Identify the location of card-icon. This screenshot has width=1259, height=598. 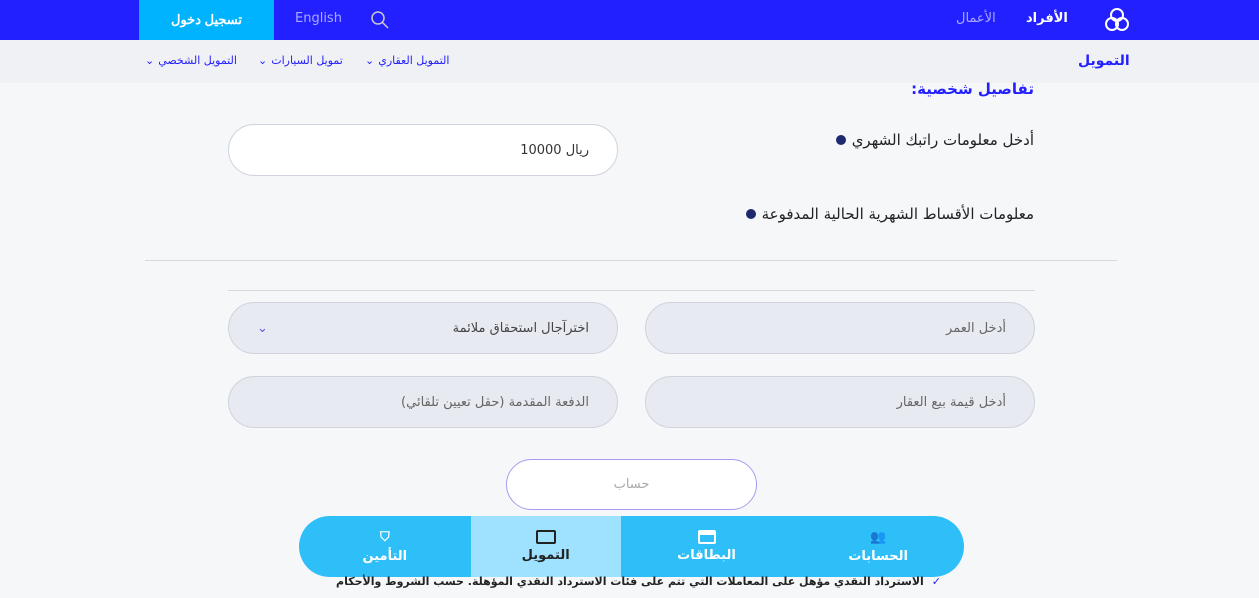
(706, 537).